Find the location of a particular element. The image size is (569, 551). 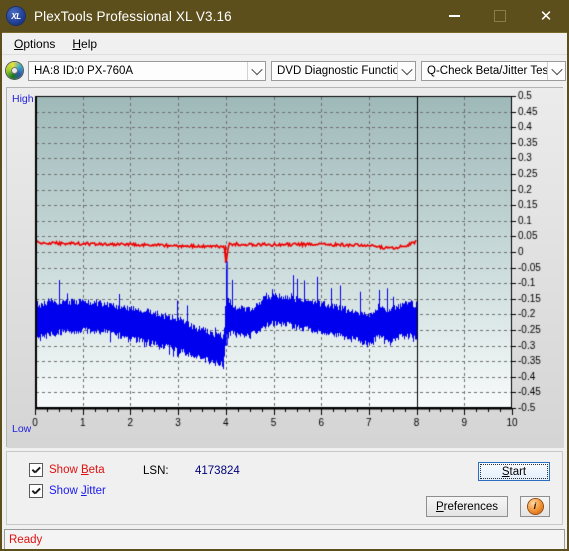

close-icon: ✕ is located at coordinates (546, 16).